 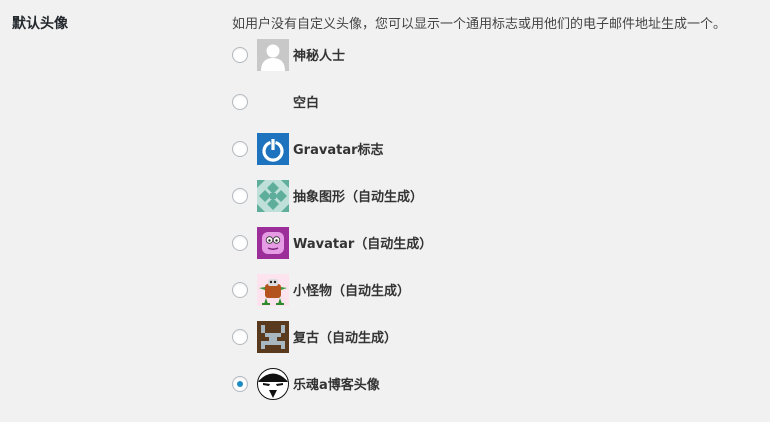 What do you see at coordinates (240, 242) in the screenshot?
I see `radio-wavatar` at bounding box center [240, 242].